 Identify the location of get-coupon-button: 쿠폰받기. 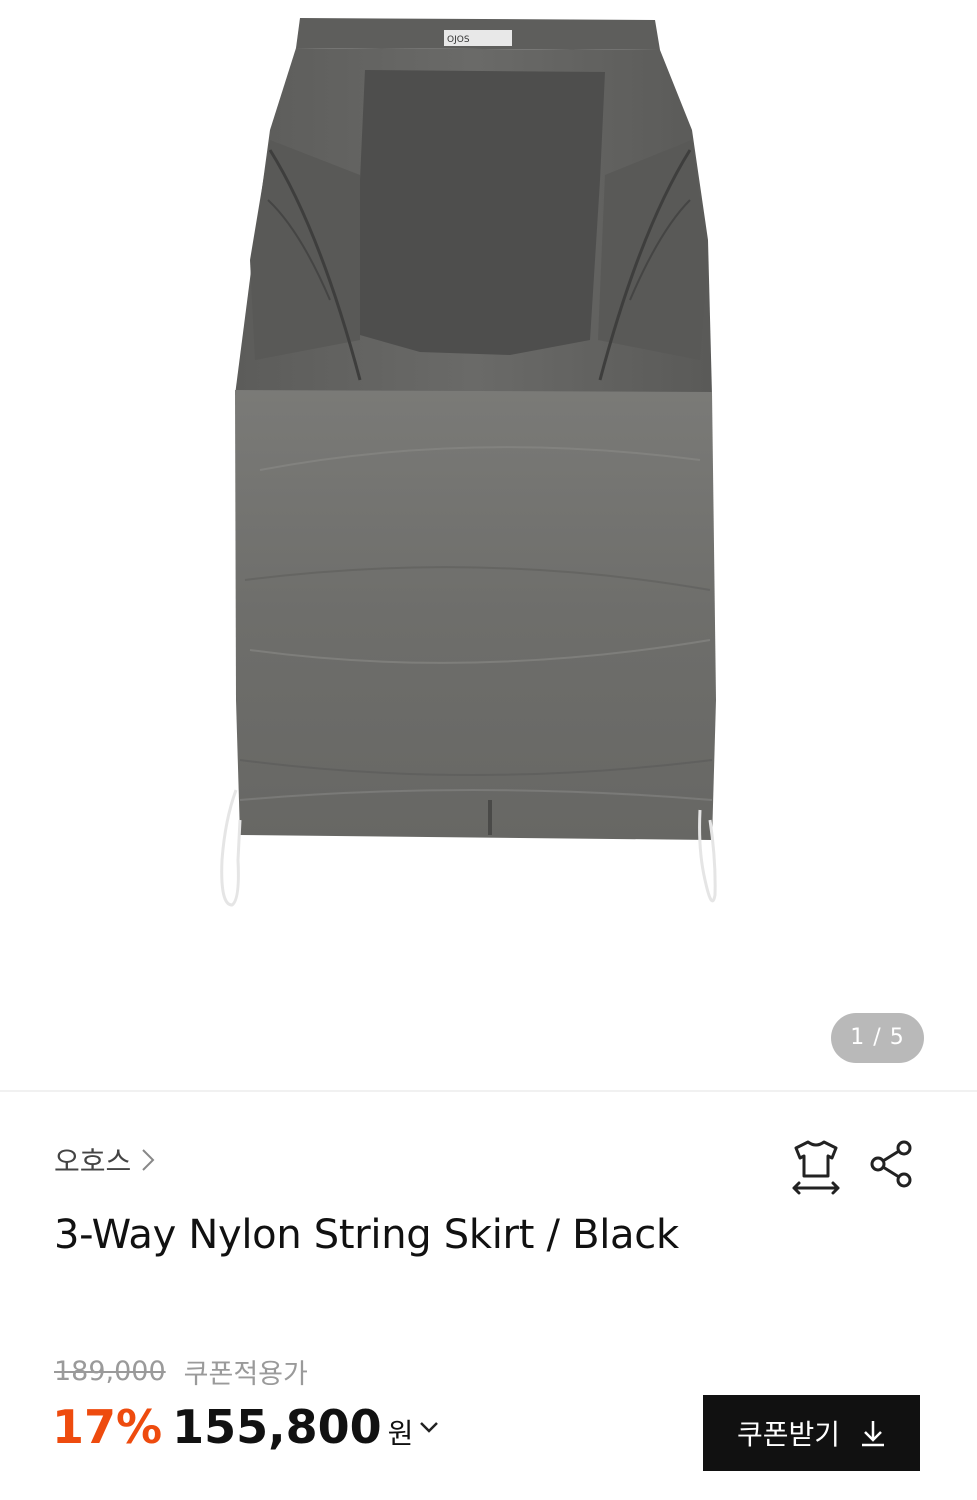
(811, 1433).